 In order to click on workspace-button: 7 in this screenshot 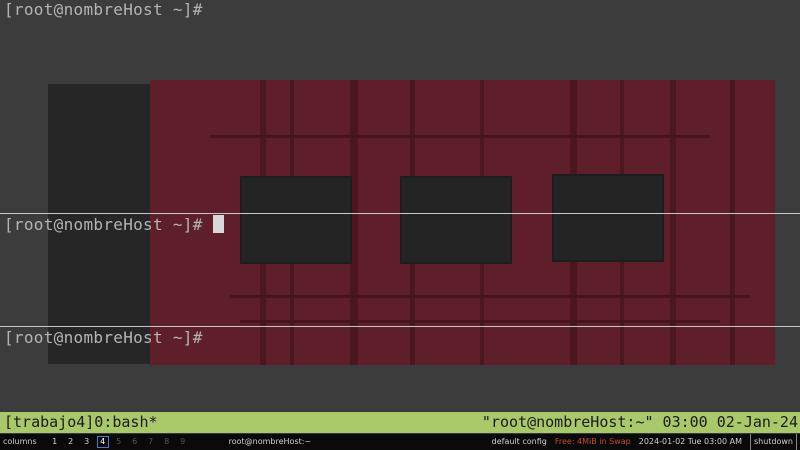, I will do `click(151, 442)`.